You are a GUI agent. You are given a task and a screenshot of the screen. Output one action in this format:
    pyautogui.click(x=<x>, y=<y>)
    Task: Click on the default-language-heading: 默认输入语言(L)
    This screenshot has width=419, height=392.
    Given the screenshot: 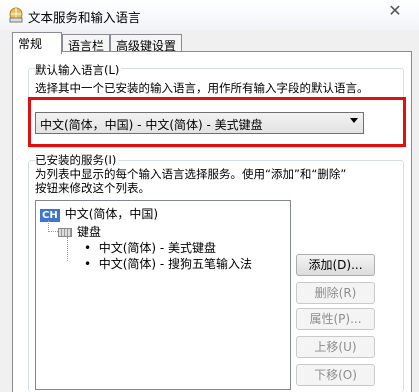 What is the action you would take?
    pyautogui.click(x=78, y=70)
    